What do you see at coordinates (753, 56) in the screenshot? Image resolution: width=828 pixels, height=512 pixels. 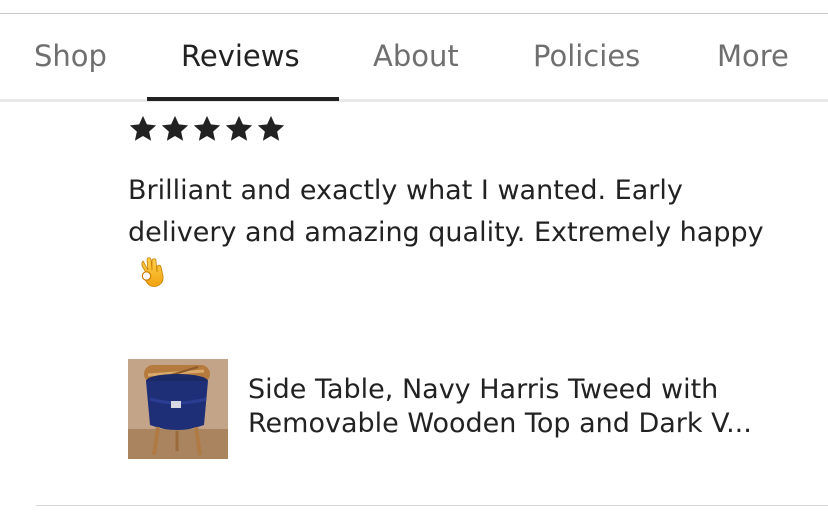 I see `tab-more: More` at bounding box center [753, 56].